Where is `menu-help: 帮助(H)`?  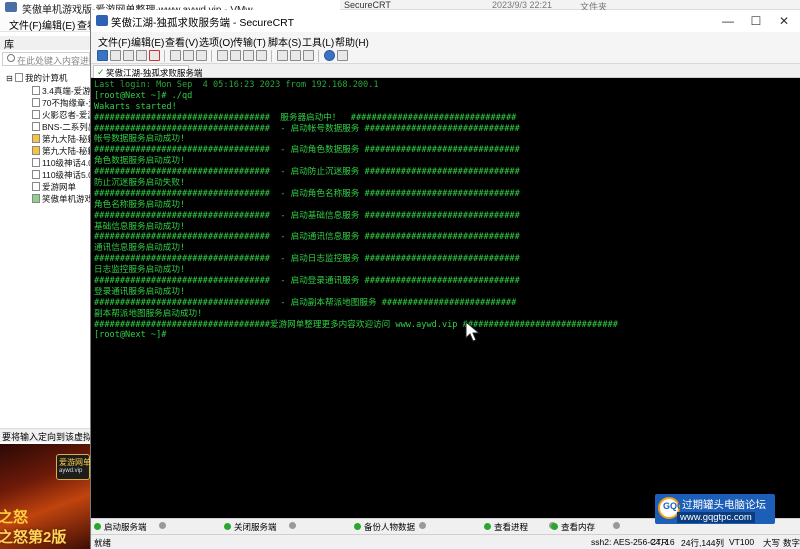 menu-help: 帮助(H) is located at coordinates (352, 41).